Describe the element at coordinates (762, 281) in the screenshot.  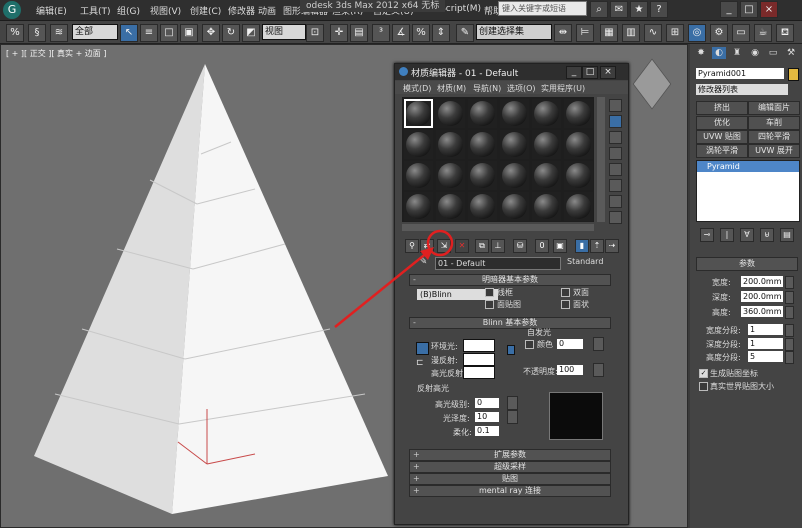
I see `width-field: 200.0mm` at that location.